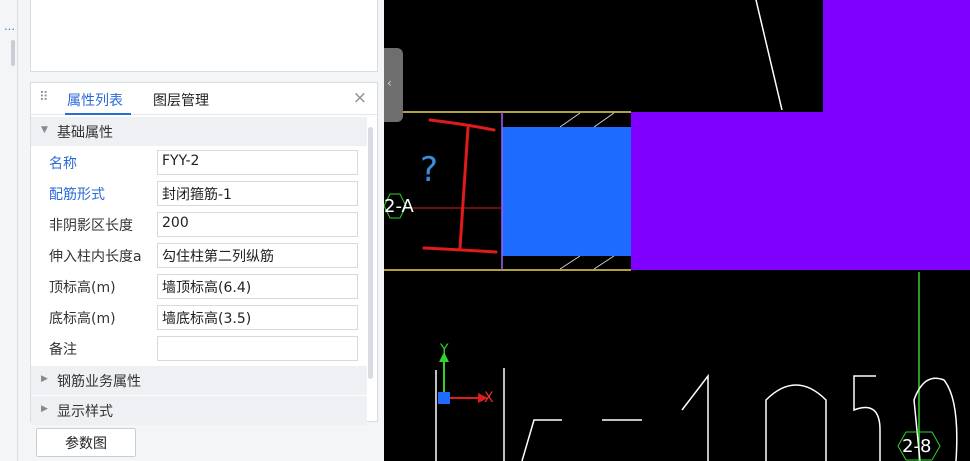 This screenshot has width=970, height=461. I want to click on property-value-input: 墙底标高(3.5), so click(257, 317).